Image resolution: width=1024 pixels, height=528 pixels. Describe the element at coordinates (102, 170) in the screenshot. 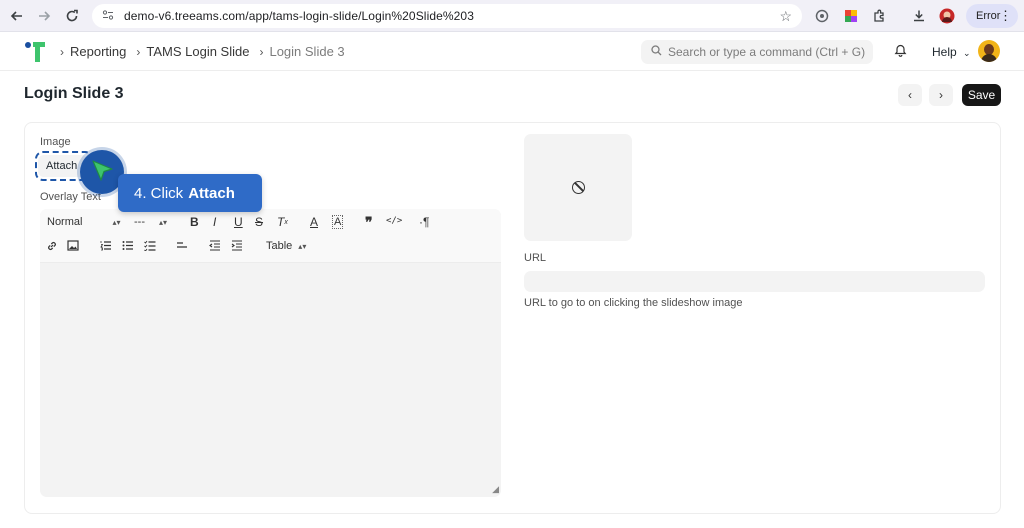

I see `cursor-arrow-icon` at that location.